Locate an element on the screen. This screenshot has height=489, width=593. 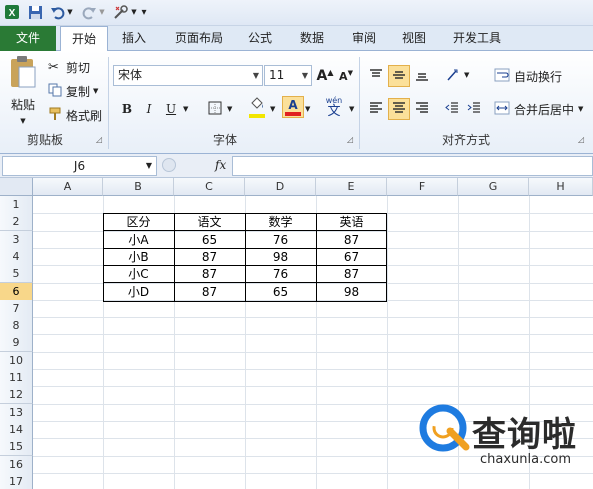
align-center-button is located at coordinates (399, 109).